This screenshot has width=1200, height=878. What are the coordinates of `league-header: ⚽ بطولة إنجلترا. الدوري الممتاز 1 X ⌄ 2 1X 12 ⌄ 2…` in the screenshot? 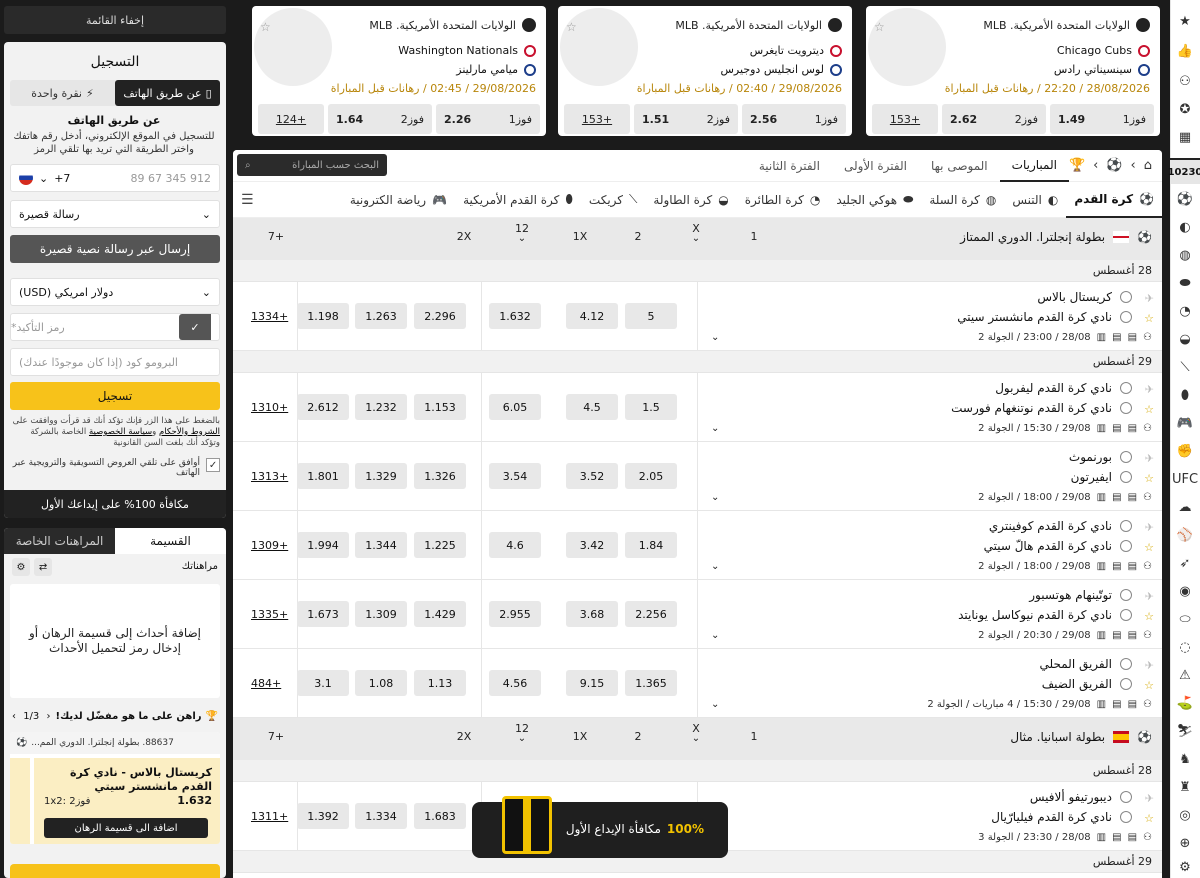 It's located at (697, 239).